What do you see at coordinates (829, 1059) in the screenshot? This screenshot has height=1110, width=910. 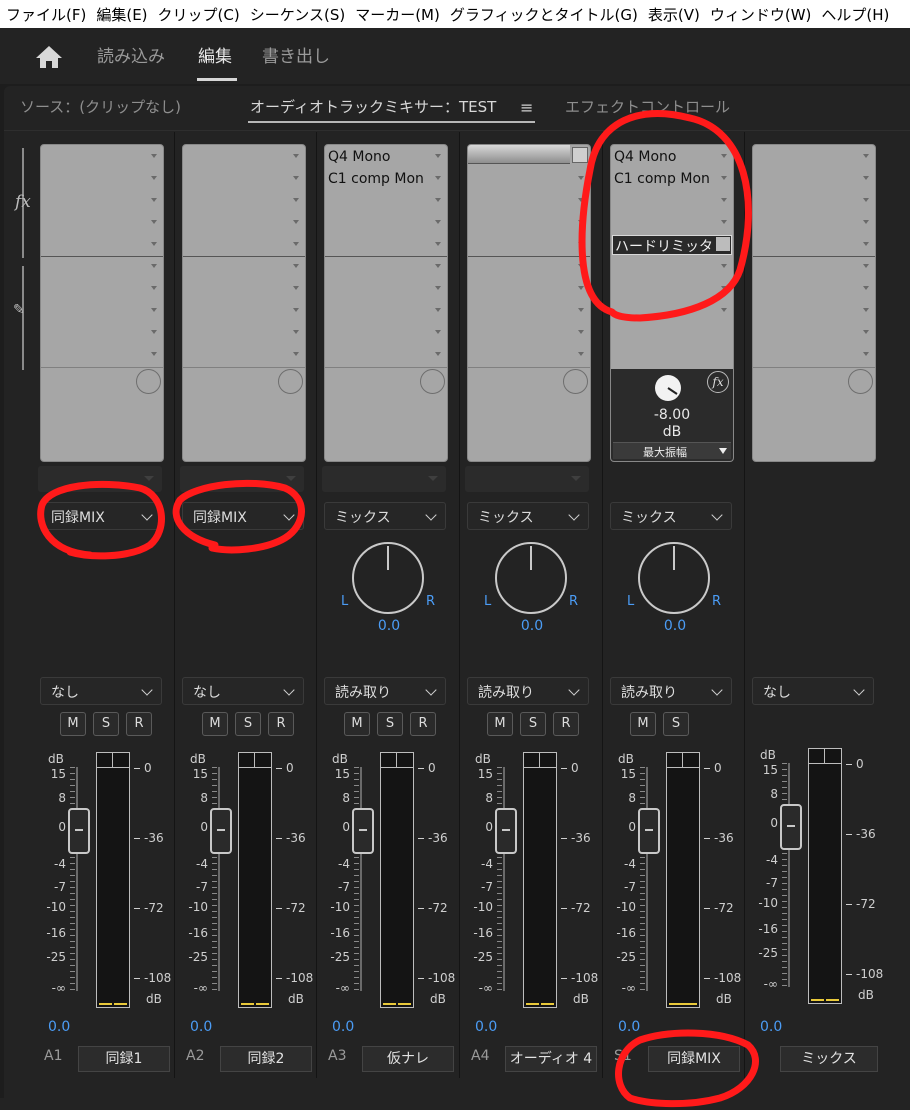 I see `track-name: ミックス` at bounding box center [829, 1059].